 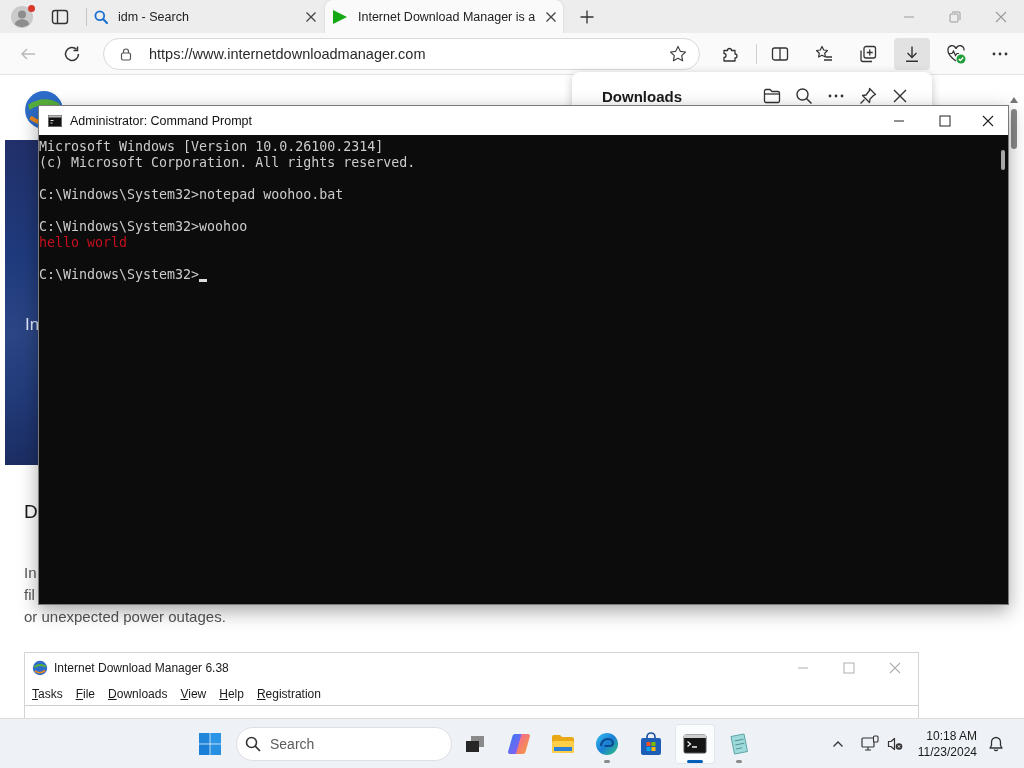 What do you see at coordinates (211, 146) in the screenshot?
I see `console-line: Microsoft Windows [Version 10.0.26100.2314]` at bounding box center [211, 146].